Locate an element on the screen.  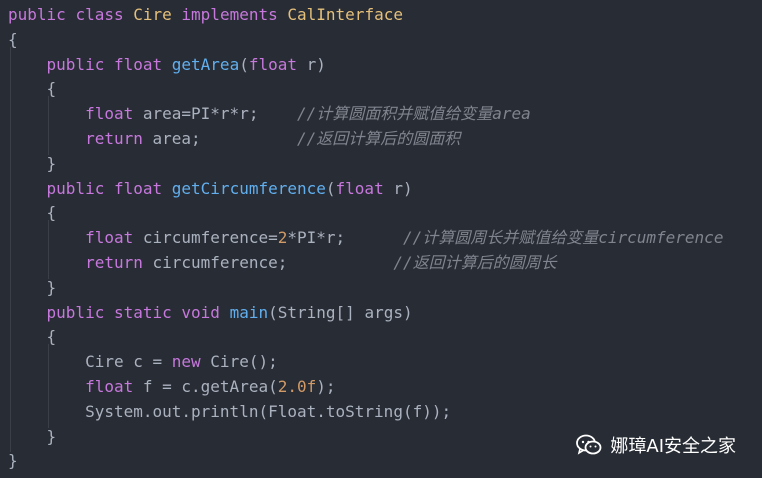
code-line: return circumference; //返回计算后的圆周长 is located at coordinates (282, 262).